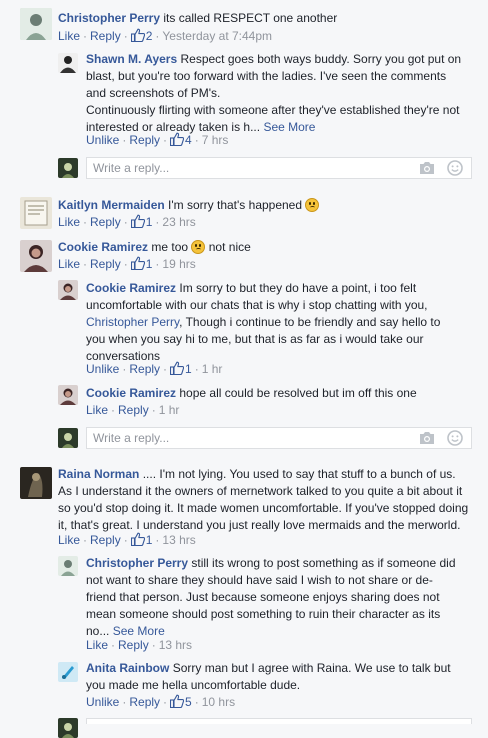 This screenshot has height=738, width=488. I want to click on timestamp: 19 hrs, so click(178, 264).